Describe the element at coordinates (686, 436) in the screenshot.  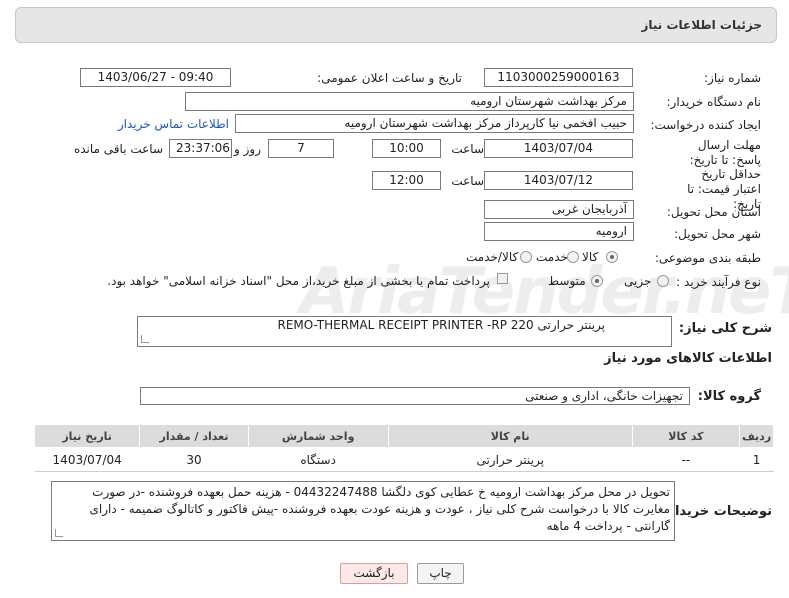
I see `col-code: کد کالا` at that location.